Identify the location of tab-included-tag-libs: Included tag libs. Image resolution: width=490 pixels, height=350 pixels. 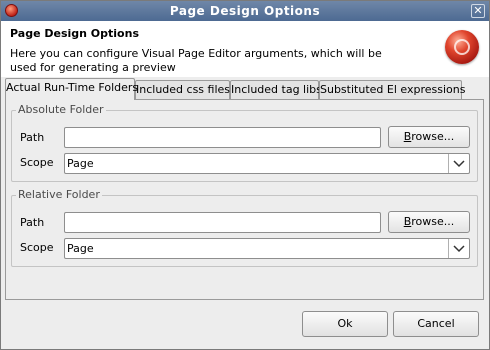
(276, 89).